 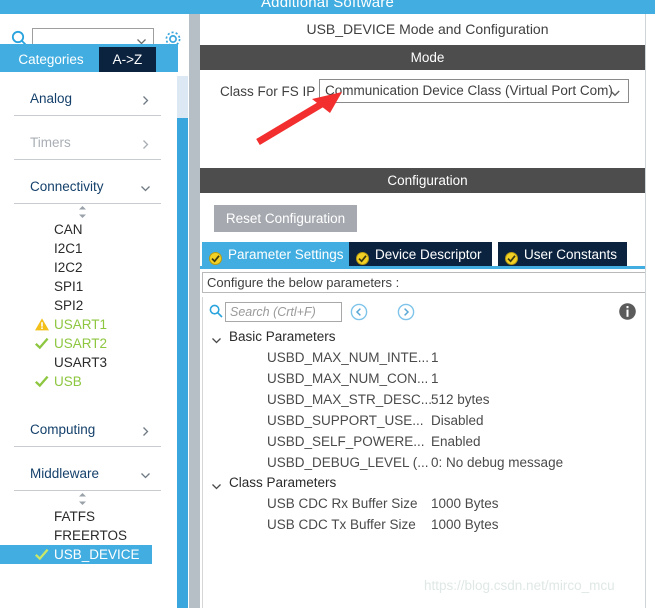 I want to click on category-group-analog: Analog, so click(x=87, y=99).